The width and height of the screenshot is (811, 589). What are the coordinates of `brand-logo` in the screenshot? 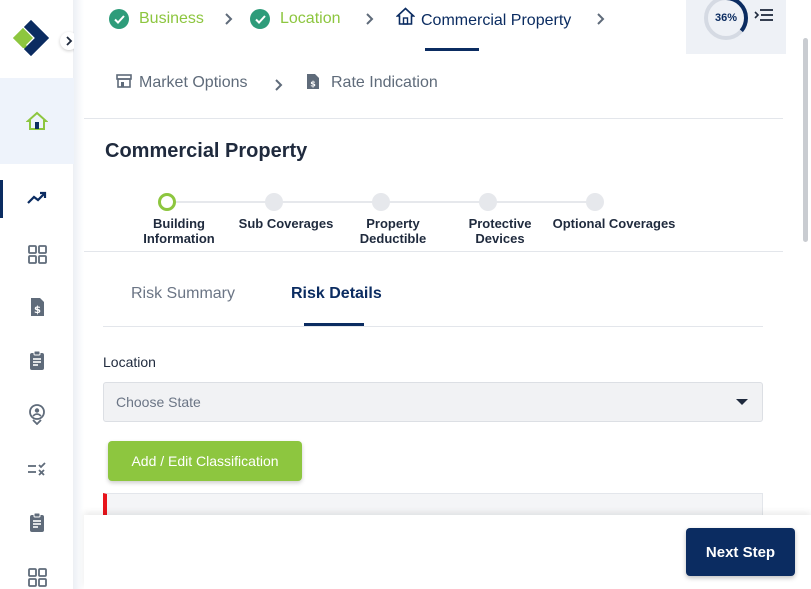 It's located at (31, 38).